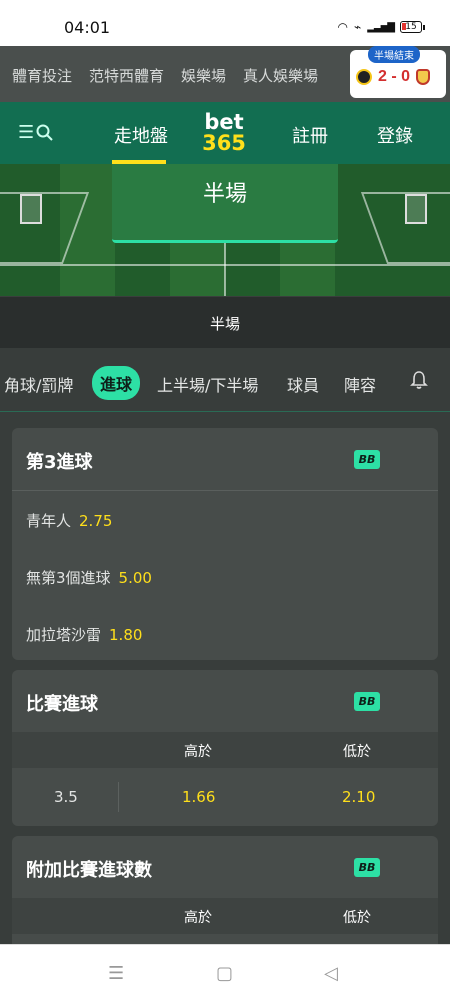  What do you see at coordinates (394, 76) in the screenshot?
I see `match-score: 2 - 0` at bounding box center [394, 76].